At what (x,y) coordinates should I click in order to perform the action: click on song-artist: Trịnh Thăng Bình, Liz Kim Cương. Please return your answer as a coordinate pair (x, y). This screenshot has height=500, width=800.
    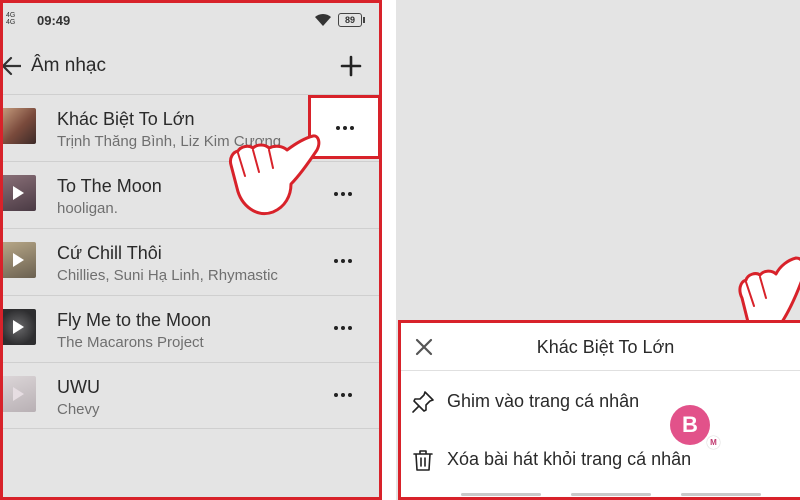
    Looking at the image, I should click on (169, 141).